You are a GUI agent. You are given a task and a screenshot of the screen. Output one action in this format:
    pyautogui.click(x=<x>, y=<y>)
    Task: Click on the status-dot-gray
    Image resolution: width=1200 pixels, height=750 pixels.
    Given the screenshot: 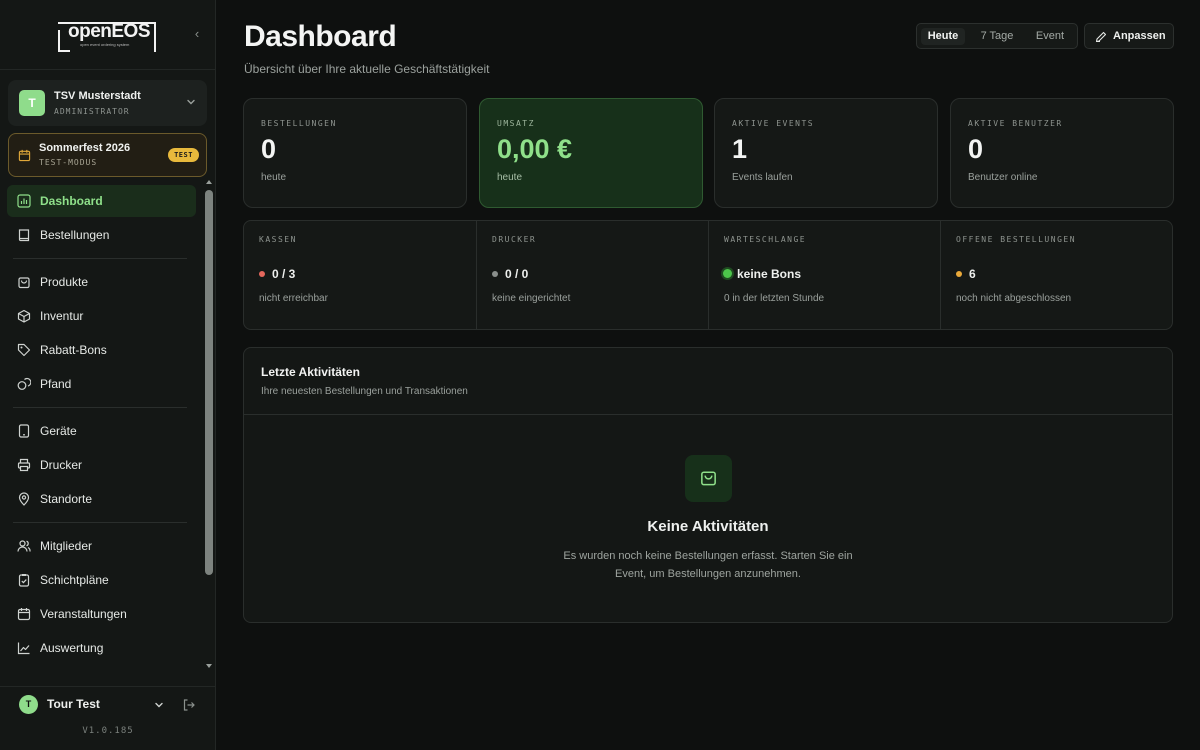 What is the action you would take?
    pyautogui.click(x=495, y=274)
    